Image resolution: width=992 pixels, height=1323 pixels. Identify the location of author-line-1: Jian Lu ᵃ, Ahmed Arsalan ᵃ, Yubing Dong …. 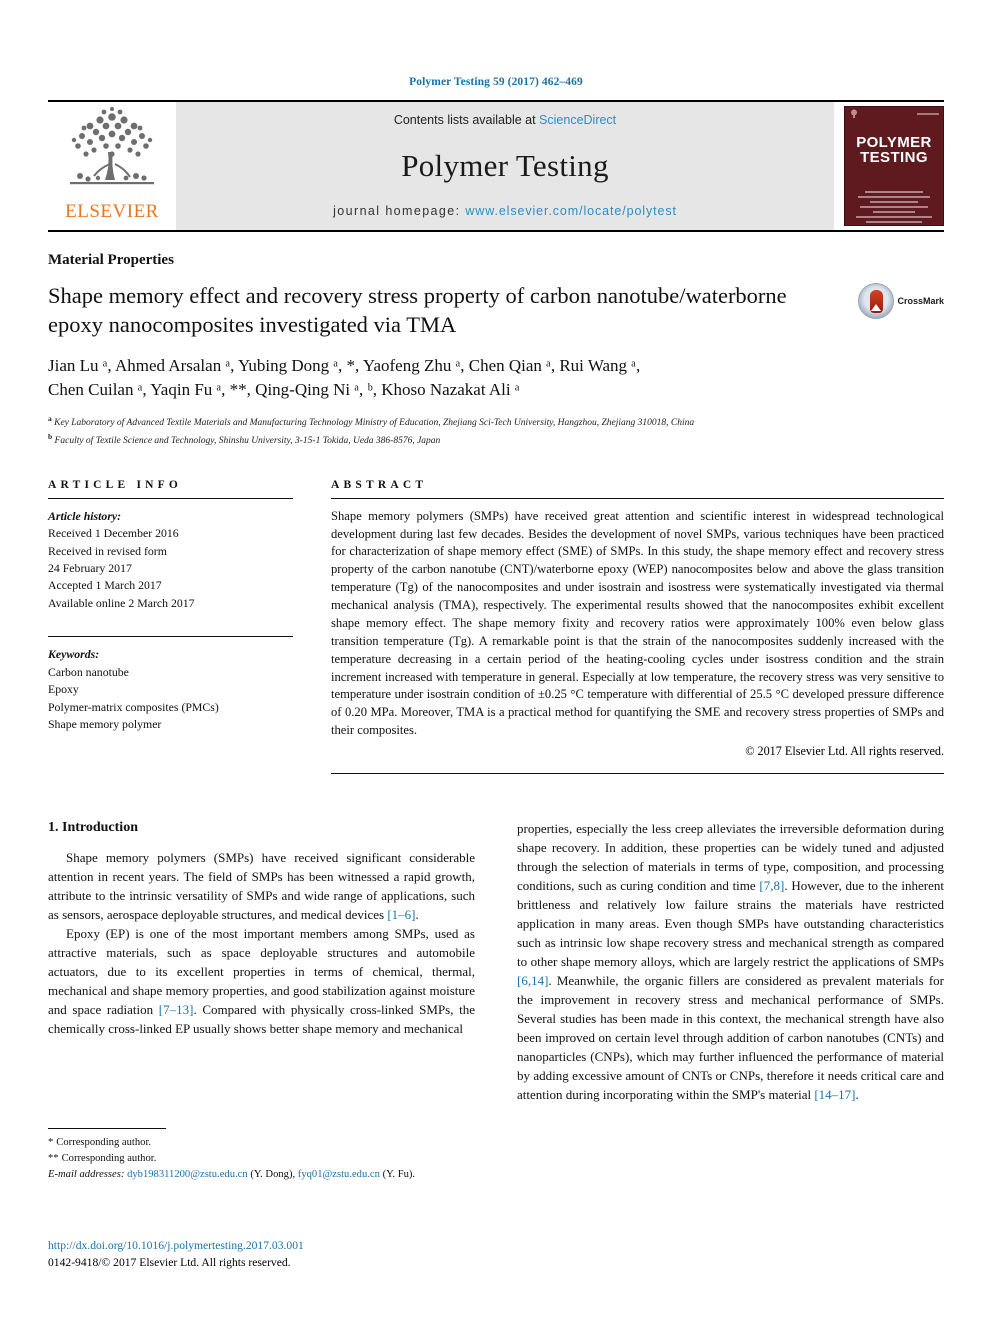
(344, 365).